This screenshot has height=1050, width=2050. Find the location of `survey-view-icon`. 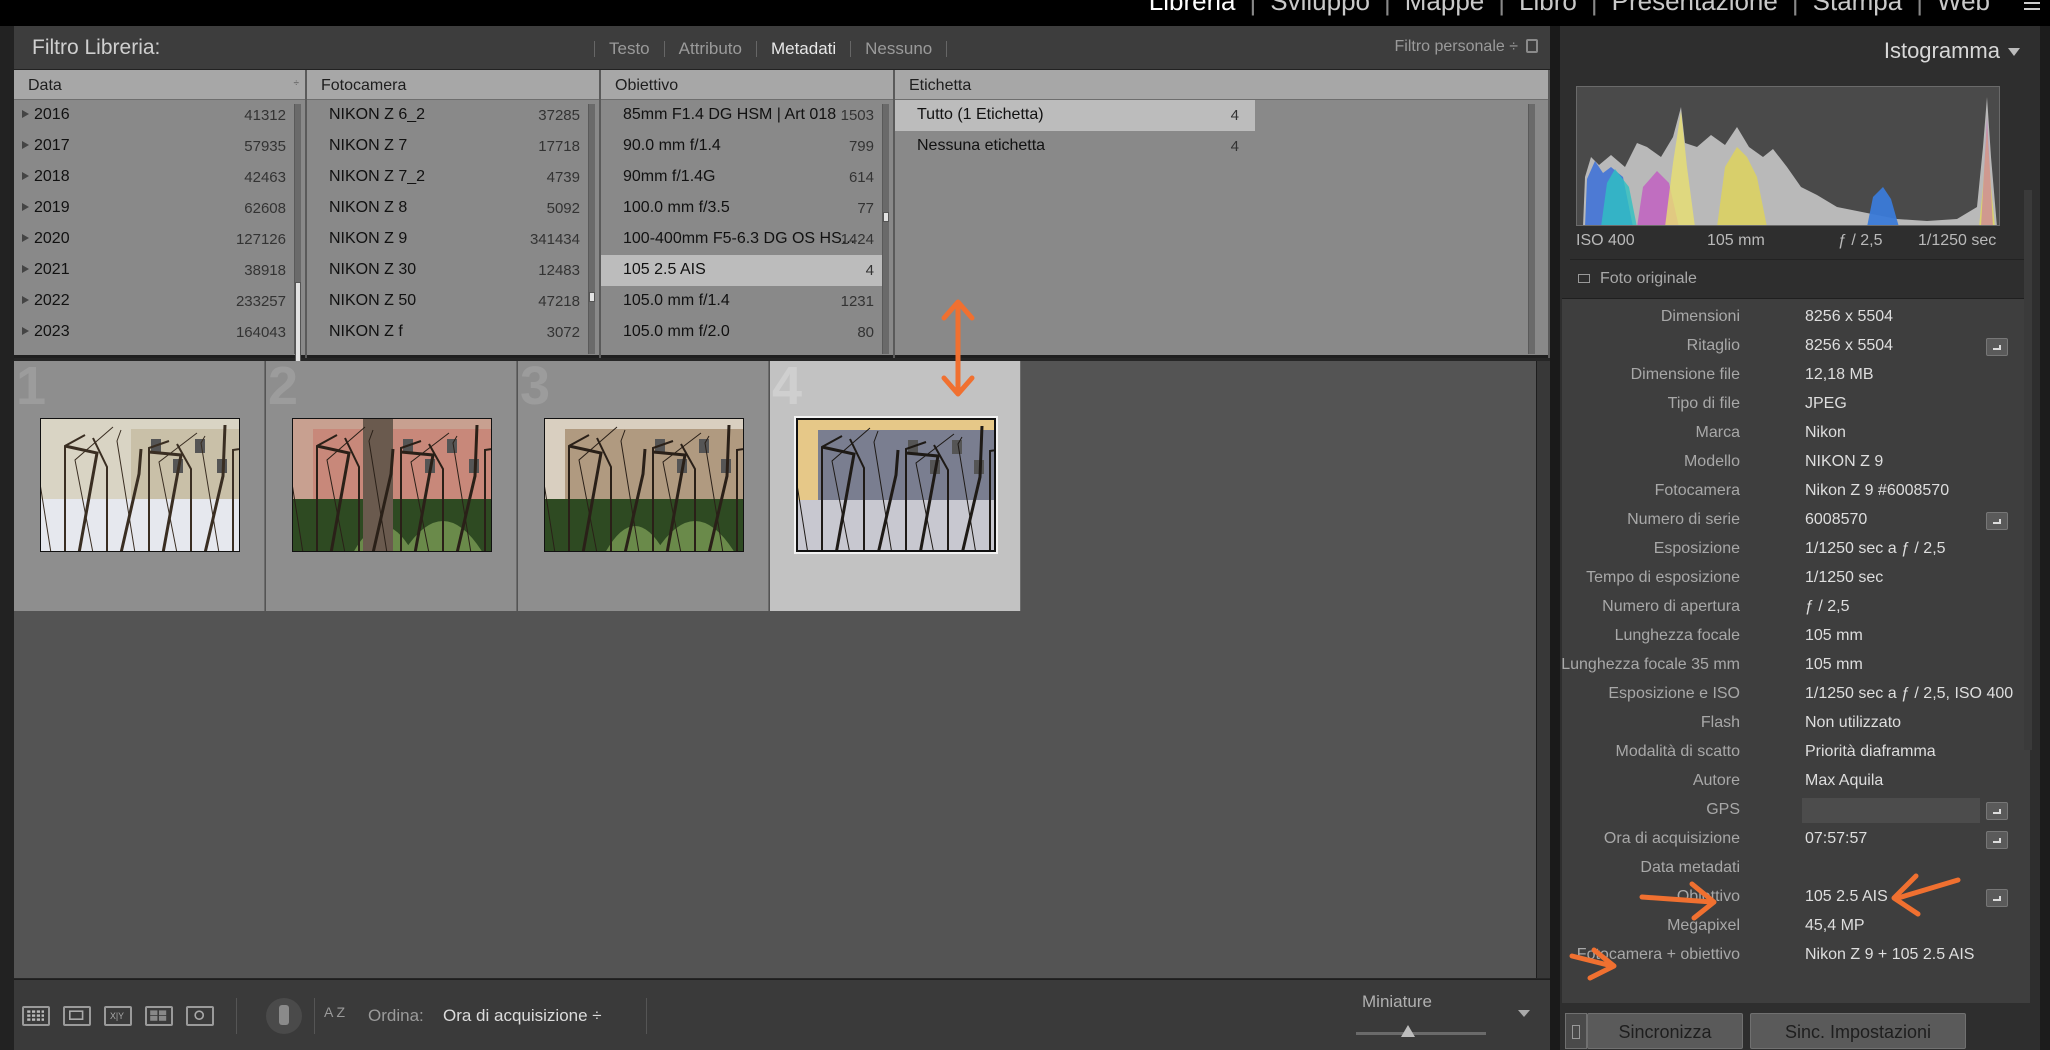

survey-view-icon is located at coordinates (159, 1016).